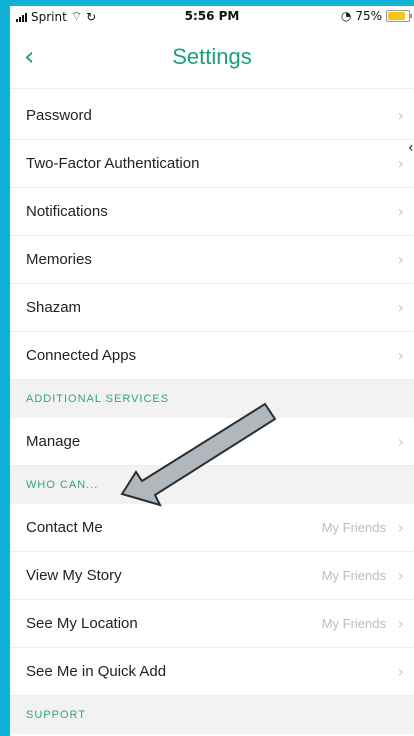 This screenshot has height=736, width=414. Describe the element at coordinates (212, 624) in the screenshot. I see `settings-row-see-my-location: See My Location My Friends ›` at that location.